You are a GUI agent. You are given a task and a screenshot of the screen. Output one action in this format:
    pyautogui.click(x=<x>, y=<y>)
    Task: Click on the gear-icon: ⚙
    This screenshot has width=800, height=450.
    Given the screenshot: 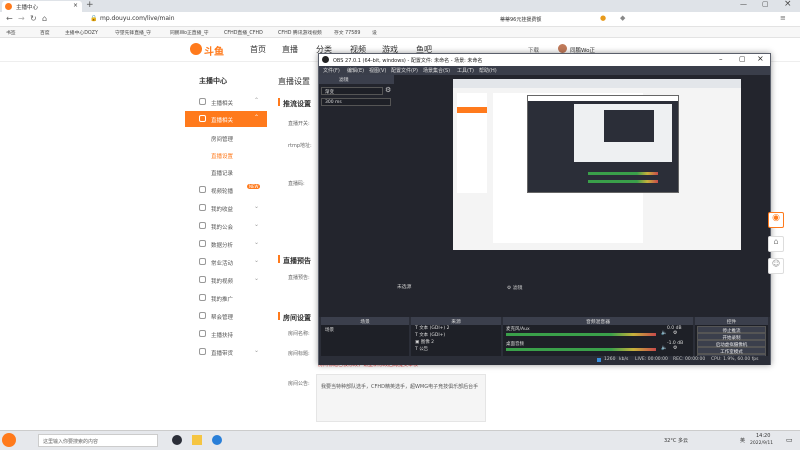 What is the action you would take?
    pyautogui.click(x=388, y=90)
    